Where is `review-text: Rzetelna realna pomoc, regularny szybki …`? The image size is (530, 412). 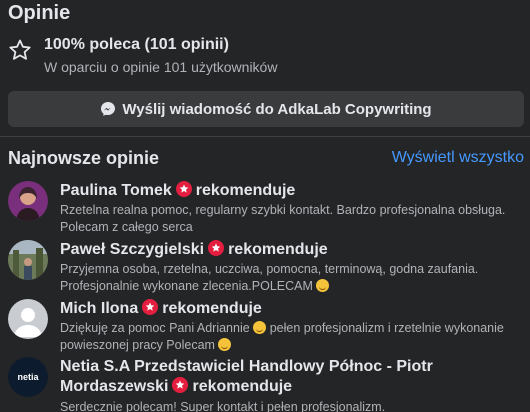 review-text: Rzetelna realna pomoc, regularny szybki … is located at coordinates (283, 218).